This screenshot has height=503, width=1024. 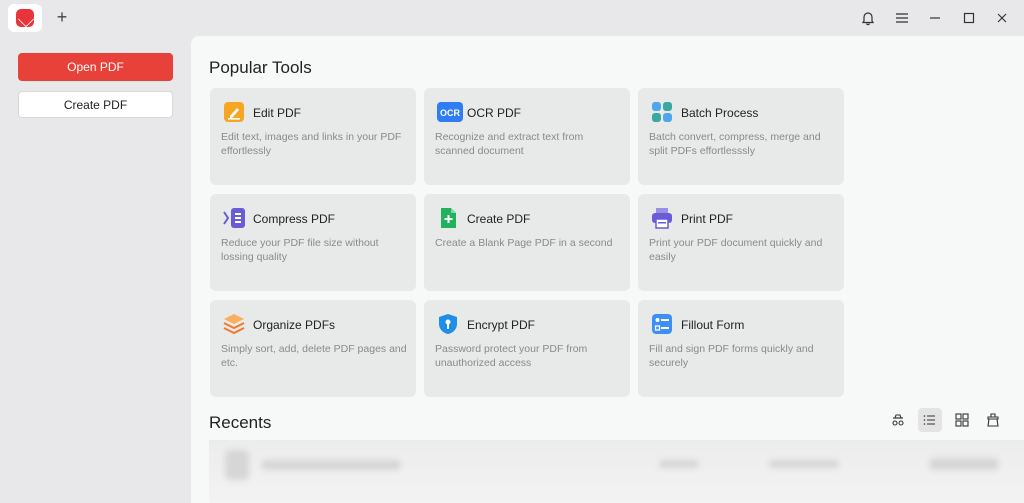 I want to click on file-thumbnail, so click(x=237, y=465).